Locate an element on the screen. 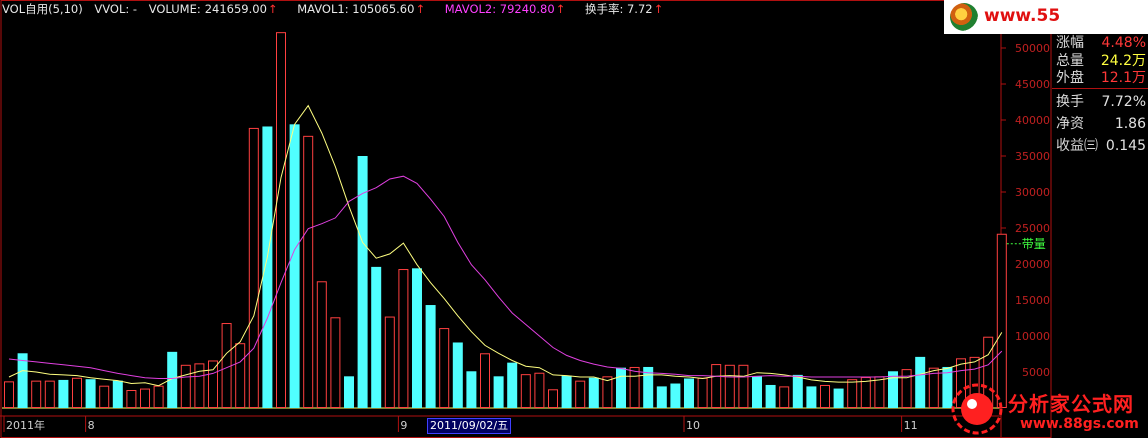 The height and width of the screenshot is (438, 1148). mavol2-readout: MAVOL2: 79240.80↑ is located at coordinates (509, 9).